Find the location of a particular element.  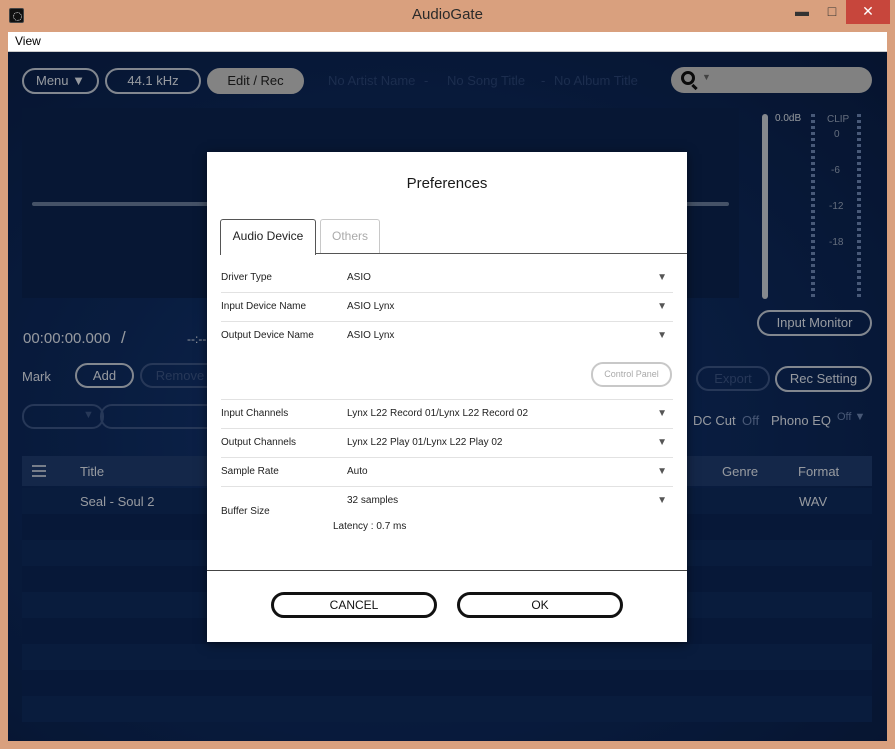

driver-type-value: ASIO is located at coordinates (359, 277).